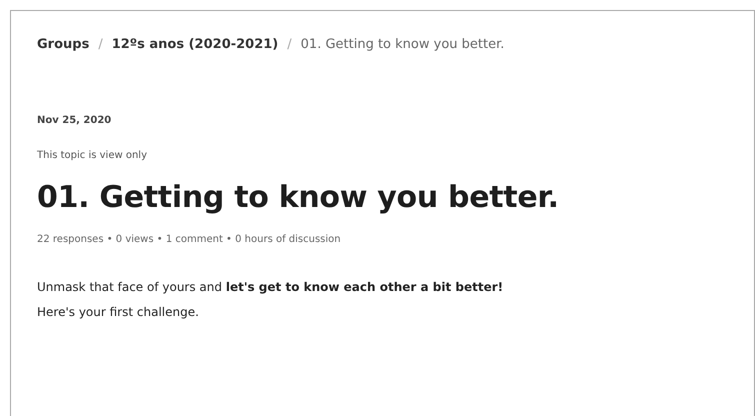 Image resolution: width=755 pixels, height=416 pixels. Describe the element at coordinates (118, 312) in the screenshot. I see `body-paragraph: Here's your first challenge.` at that location.